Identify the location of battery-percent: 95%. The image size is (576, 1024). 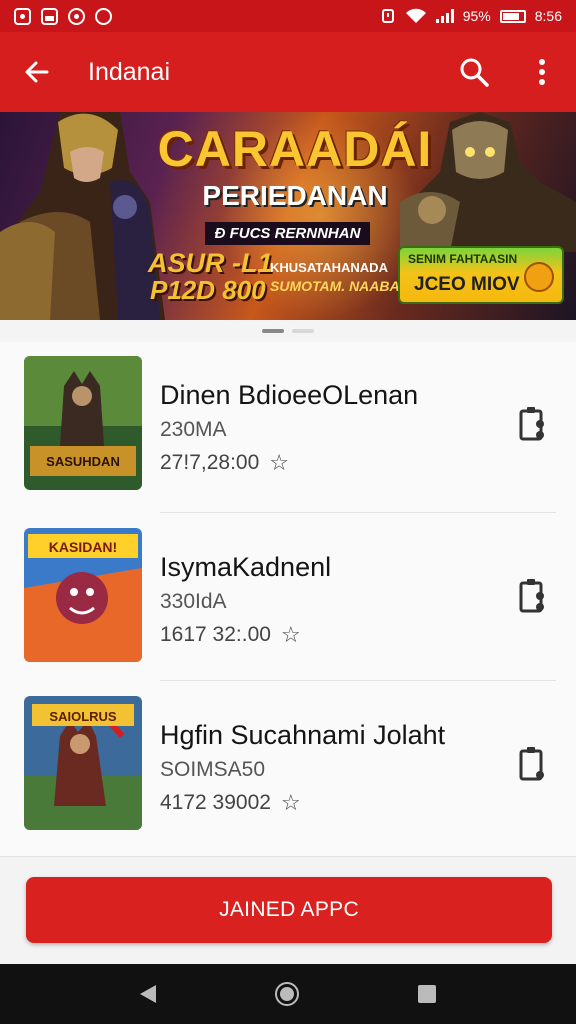
(476, 16).